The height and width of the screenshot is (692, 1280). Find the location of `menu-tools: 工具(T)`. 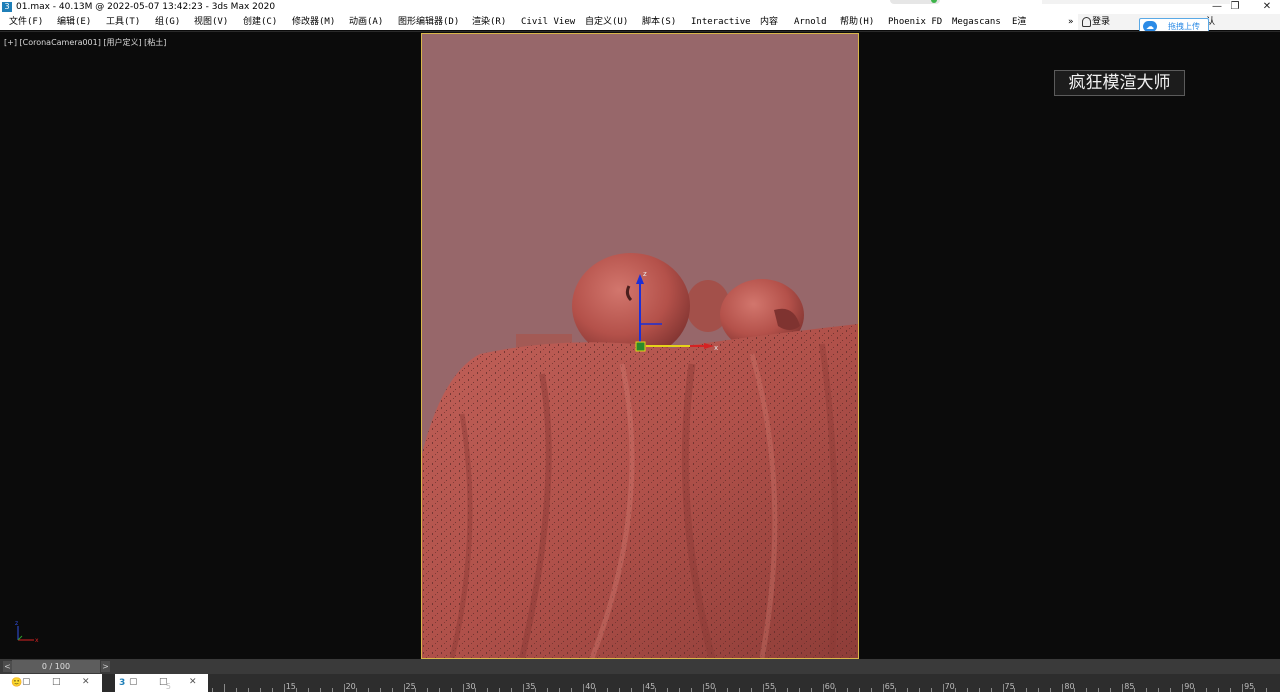

menu-tools: 工具(T) is located at coordinates (123, 22).